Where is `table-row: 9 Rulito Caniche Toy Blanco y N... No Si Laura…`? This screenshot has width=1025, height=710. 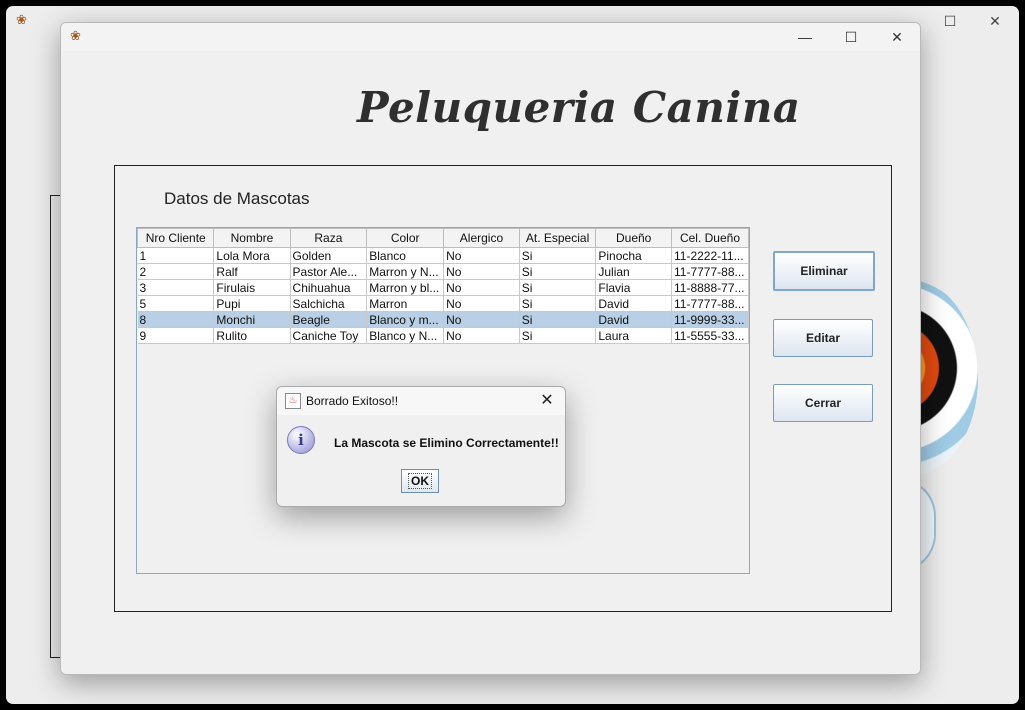
table-row: 9 Rulito Caniche Toy Blanco y N... No Si Laura… is located at coordinates (443, 335).